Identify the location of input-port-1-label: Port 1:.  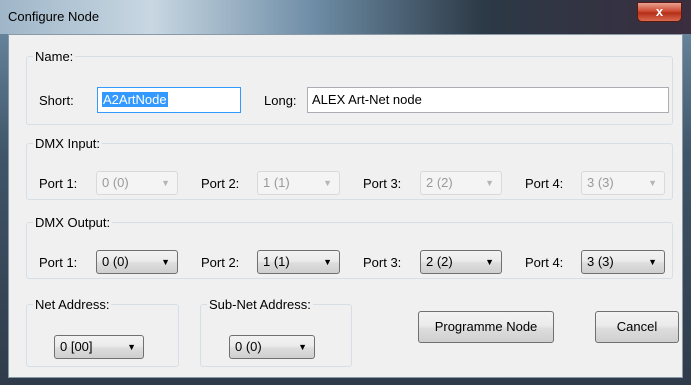
(58, 183).